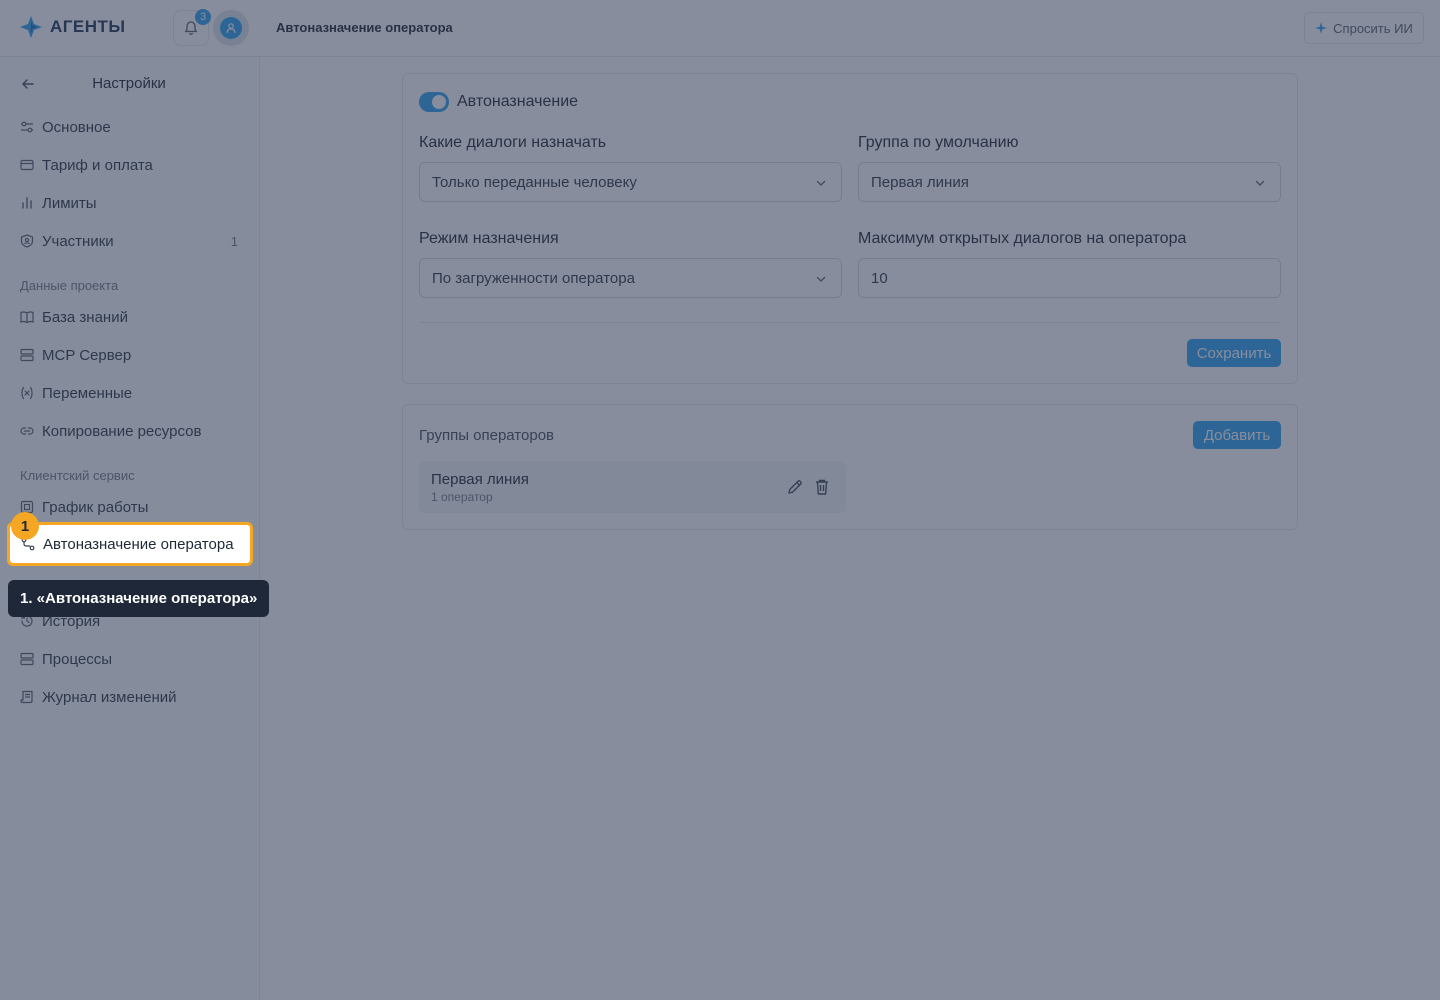  I want to click on sidebar-item-schedule: График работы, so click(130, 507).